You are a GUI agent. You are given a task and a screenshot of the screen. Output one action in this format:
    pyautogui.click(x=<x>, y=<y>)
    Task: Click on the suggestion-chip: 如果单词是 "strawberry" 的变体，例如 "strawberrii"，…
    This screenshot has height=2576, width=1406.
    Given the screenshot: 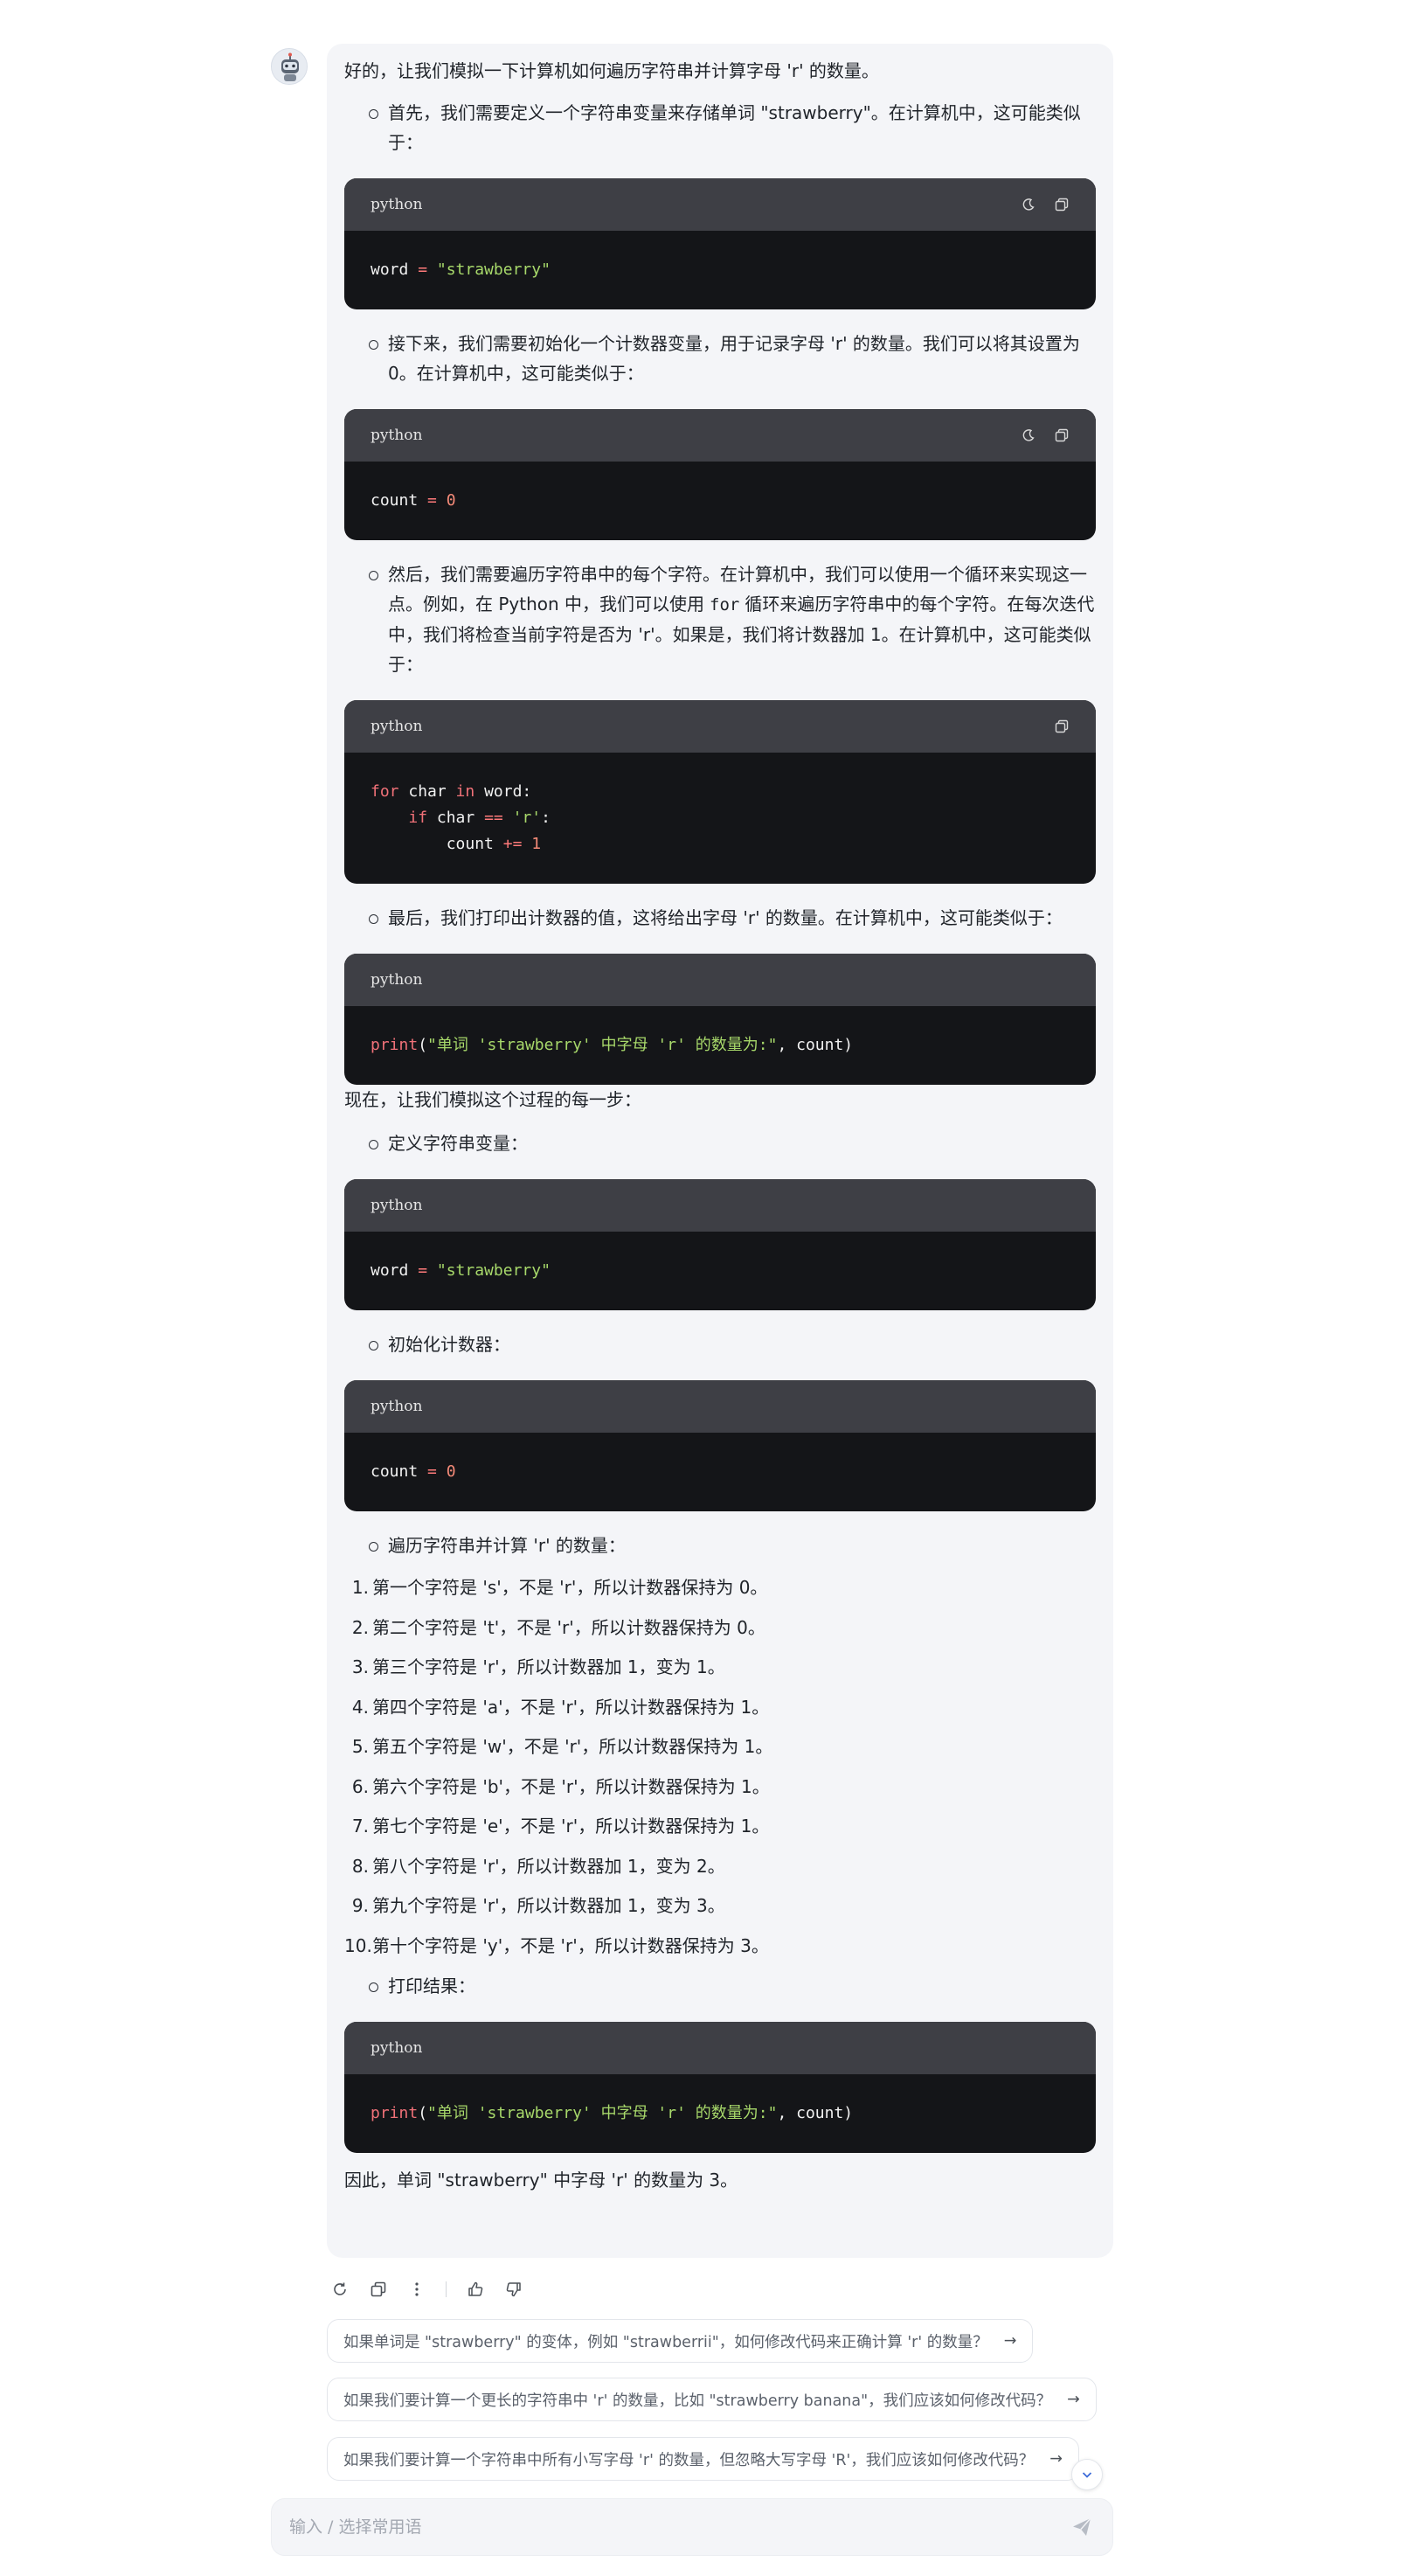 What is the action you would take?
    pyautogui.click(x=680, y=2341)
    